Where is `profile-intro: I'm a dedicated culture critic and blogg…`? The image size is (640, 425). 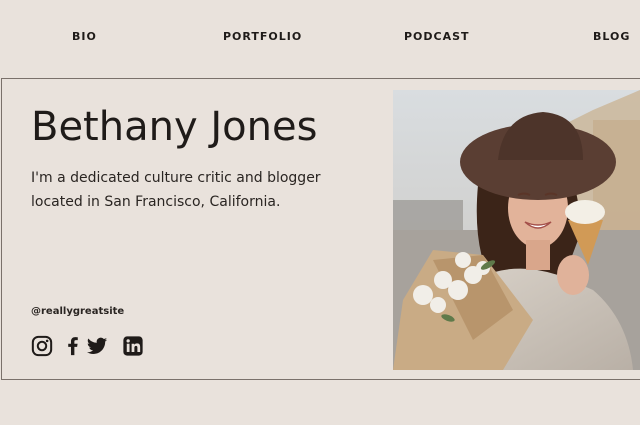
profile-intro: I'm a dedicated culture critic and blogg… is located at coordinates (176, 190).